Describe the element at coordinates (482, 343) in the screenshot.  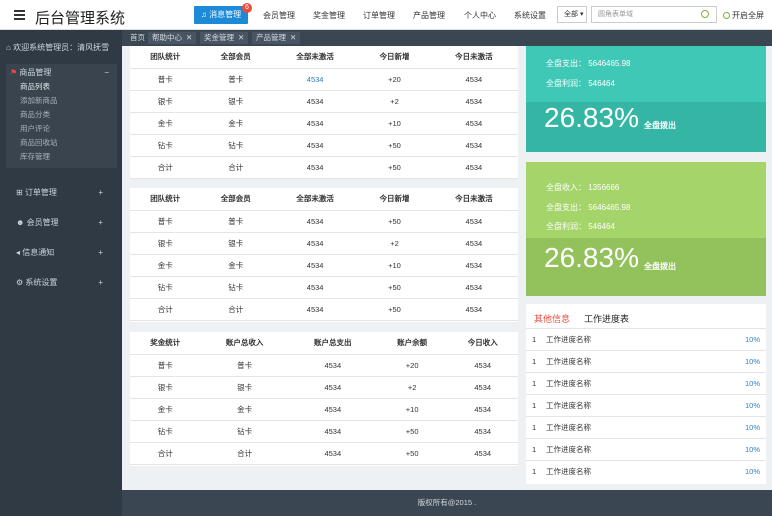
I see `column-header: 今日收入` at that location.